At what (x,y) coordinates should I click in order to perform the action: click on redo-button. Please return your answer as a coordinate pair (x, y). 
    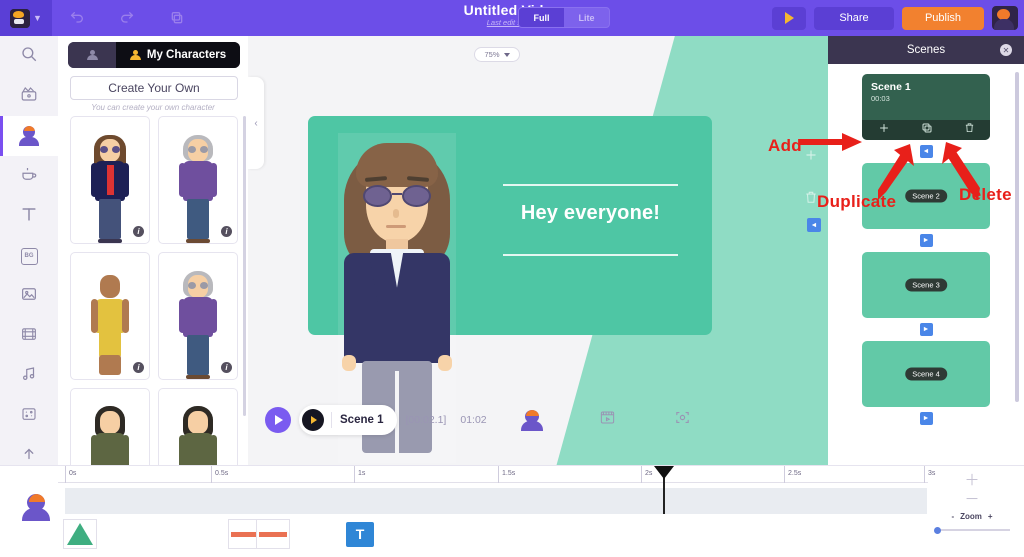
    Looking at the image, I should click on (127, 18).